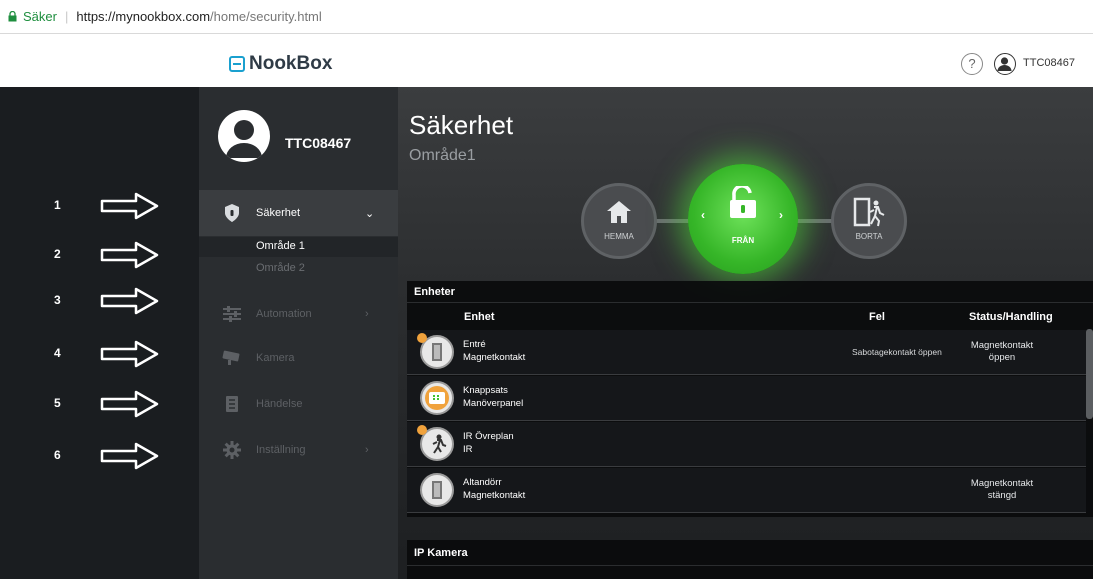 The image size is (1093, 579). I want to click on device-type: IR, so click(468, 449).